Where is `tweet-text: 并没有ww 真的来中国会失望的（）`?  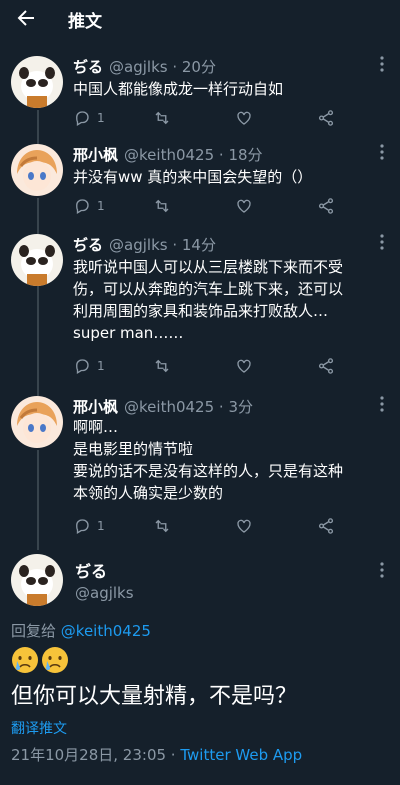 tweet-text: 并没有ww 真的来中国会失望的（） is located at coordinates (232, 177).